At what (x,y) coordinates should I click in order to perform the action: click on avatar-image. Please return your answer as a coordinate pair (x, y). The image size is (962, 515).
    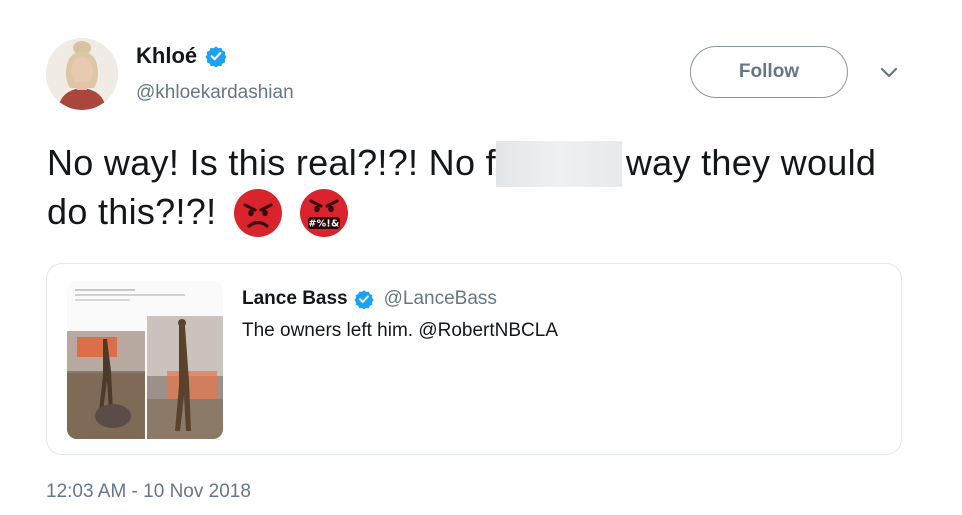
    Looking at the image, I should click on (82, 74).